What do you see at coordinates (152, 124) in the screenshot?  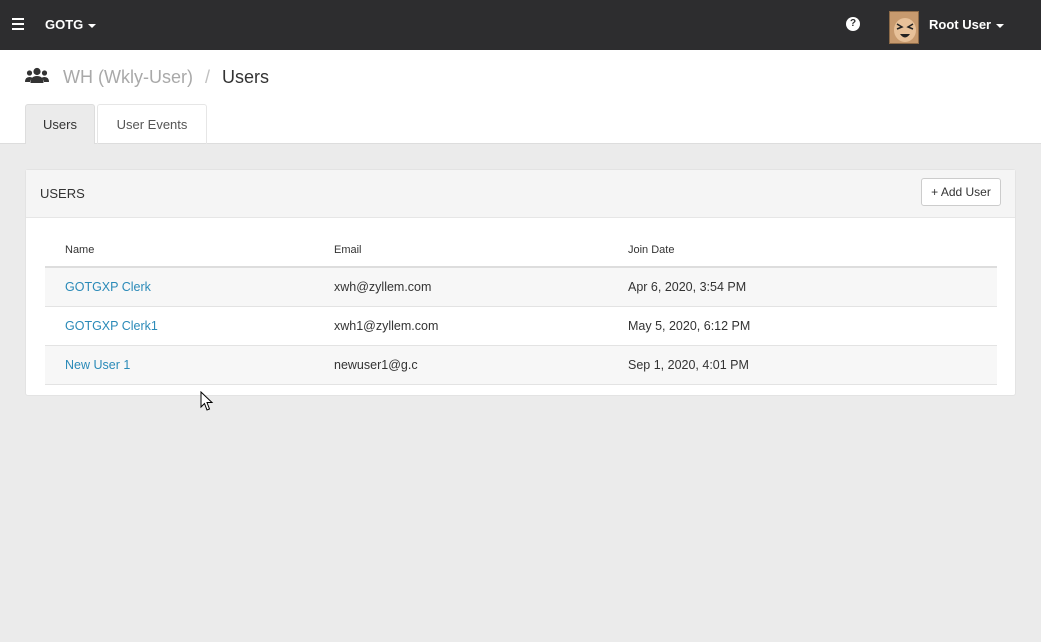 I see `tab-user-events: User Events` at bounding box center [152, 124].